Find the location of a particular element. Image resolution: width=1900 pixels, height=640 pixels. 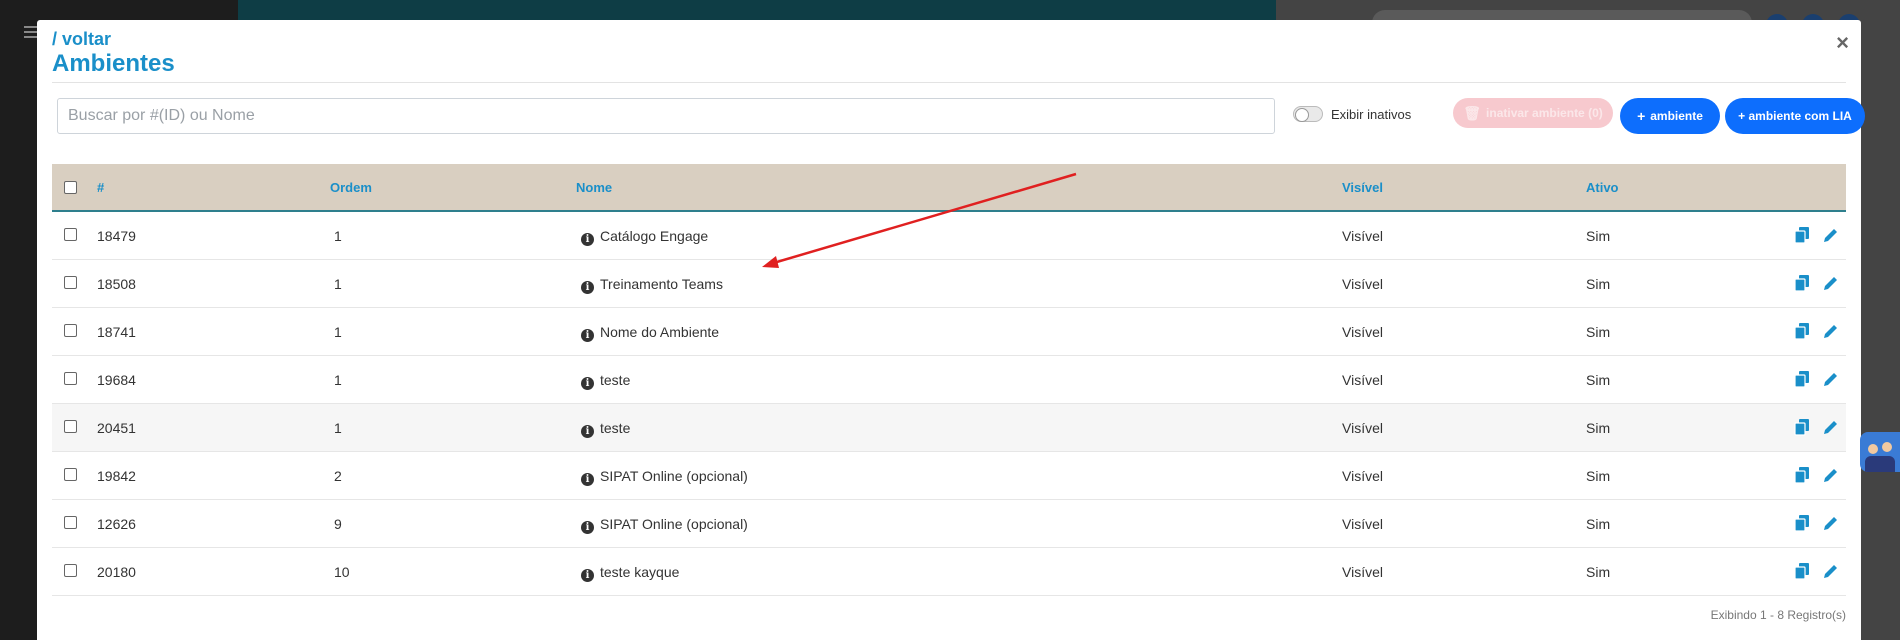

col-header-name: Nome is located at coordinates (594, 187).